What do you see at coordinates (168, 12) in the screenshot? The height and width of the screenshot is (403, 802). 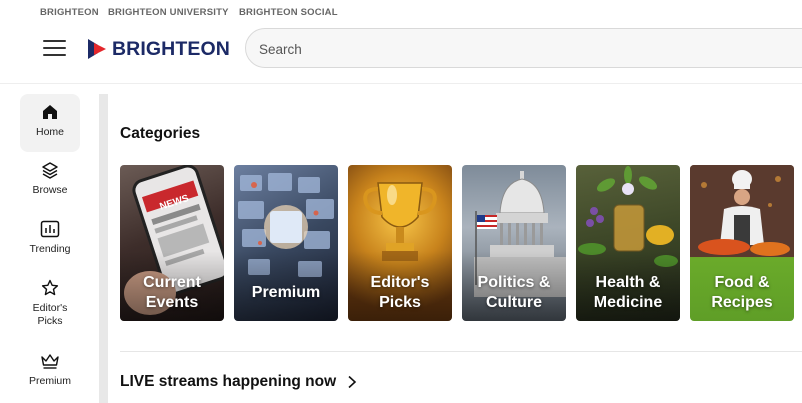 I see `top-link-brighteon-university: BRIGHTEON UNIVERSITY` at bounding box center [168, 12].